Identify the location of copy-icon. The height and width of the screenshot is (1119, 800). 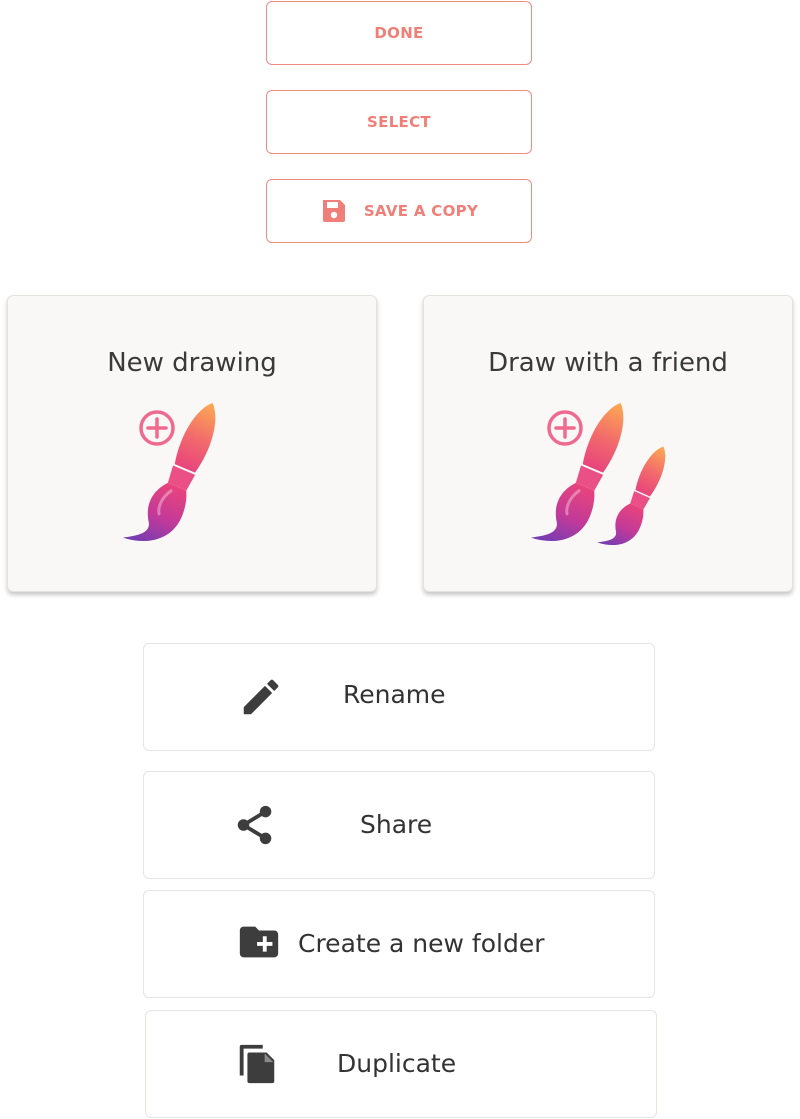
(257, 1064).